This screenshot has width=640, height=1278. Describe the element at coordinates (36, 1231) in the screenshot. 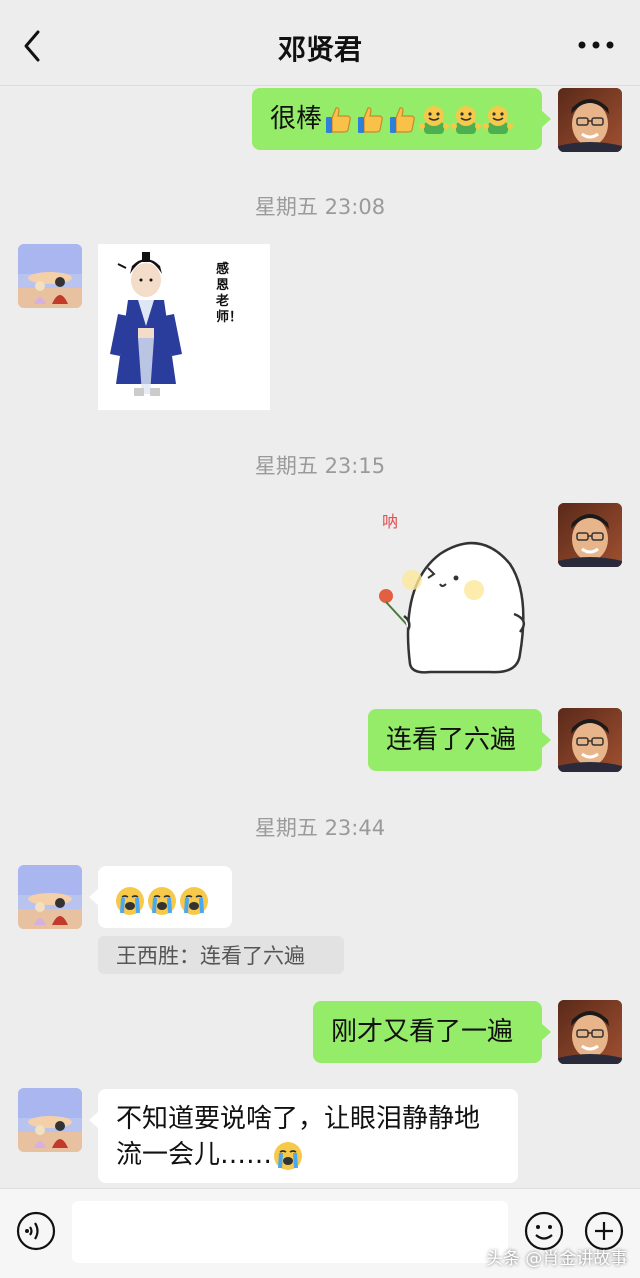

I see `voice-icon` at that location.